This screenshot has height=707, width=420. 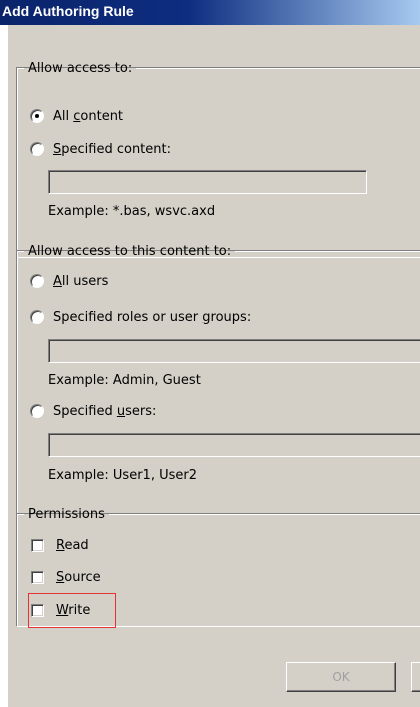 What do you see at coordinates (88, 116) in the screenshot?
I see `all-content-label: All content` at bounding box center [88, 116].